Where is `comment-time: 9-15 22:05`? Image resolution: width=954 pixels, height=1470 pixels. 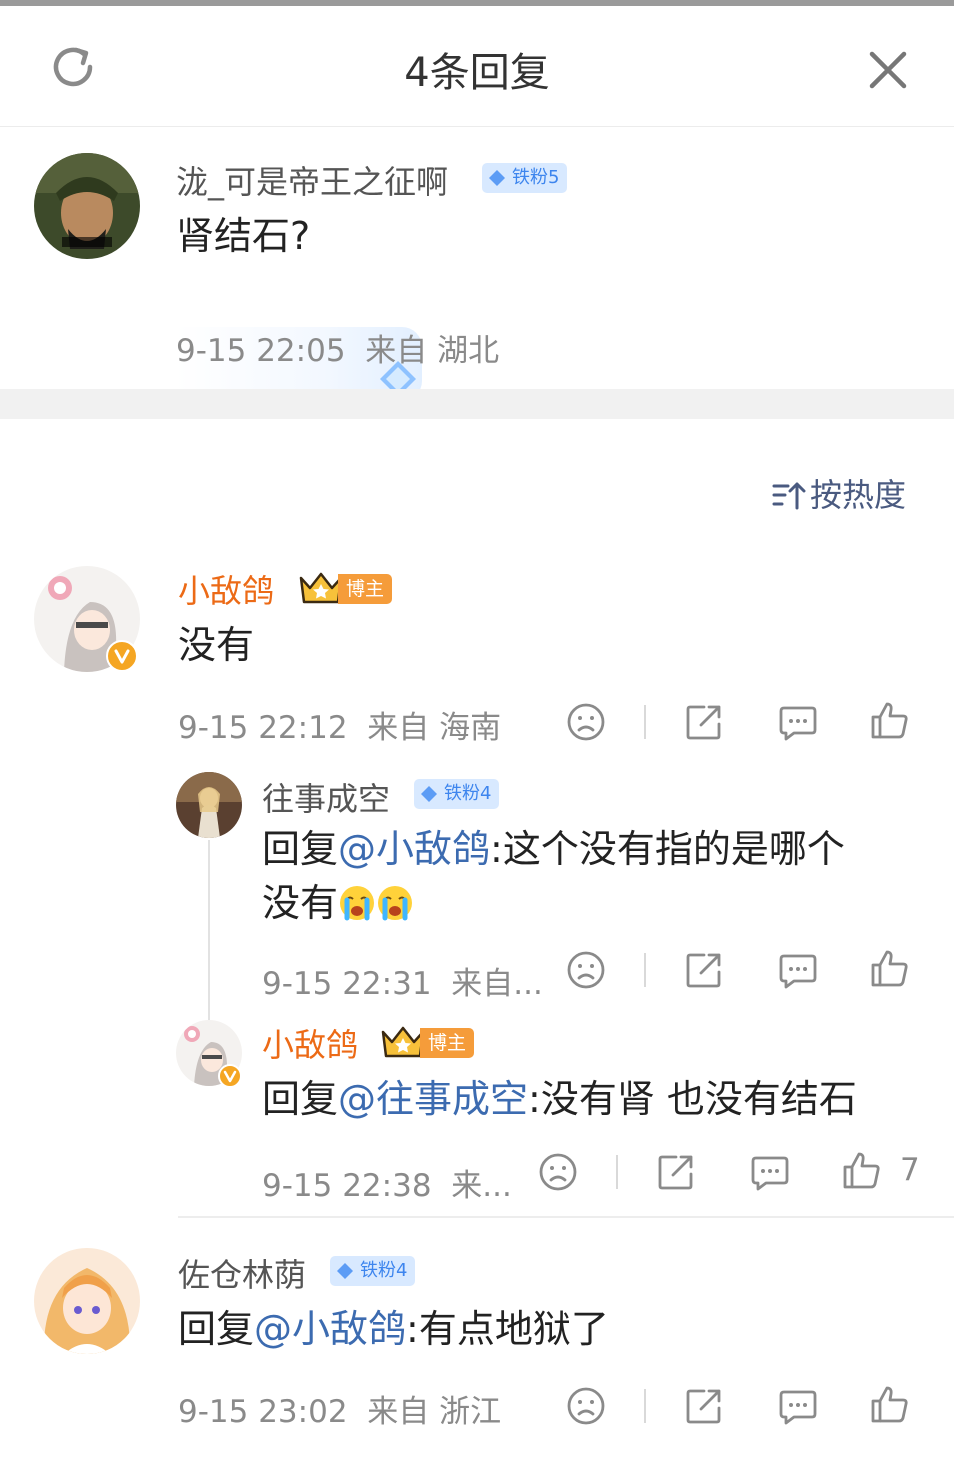
comment-time: 9-15 22:05 is located at coordinates (261, 351).